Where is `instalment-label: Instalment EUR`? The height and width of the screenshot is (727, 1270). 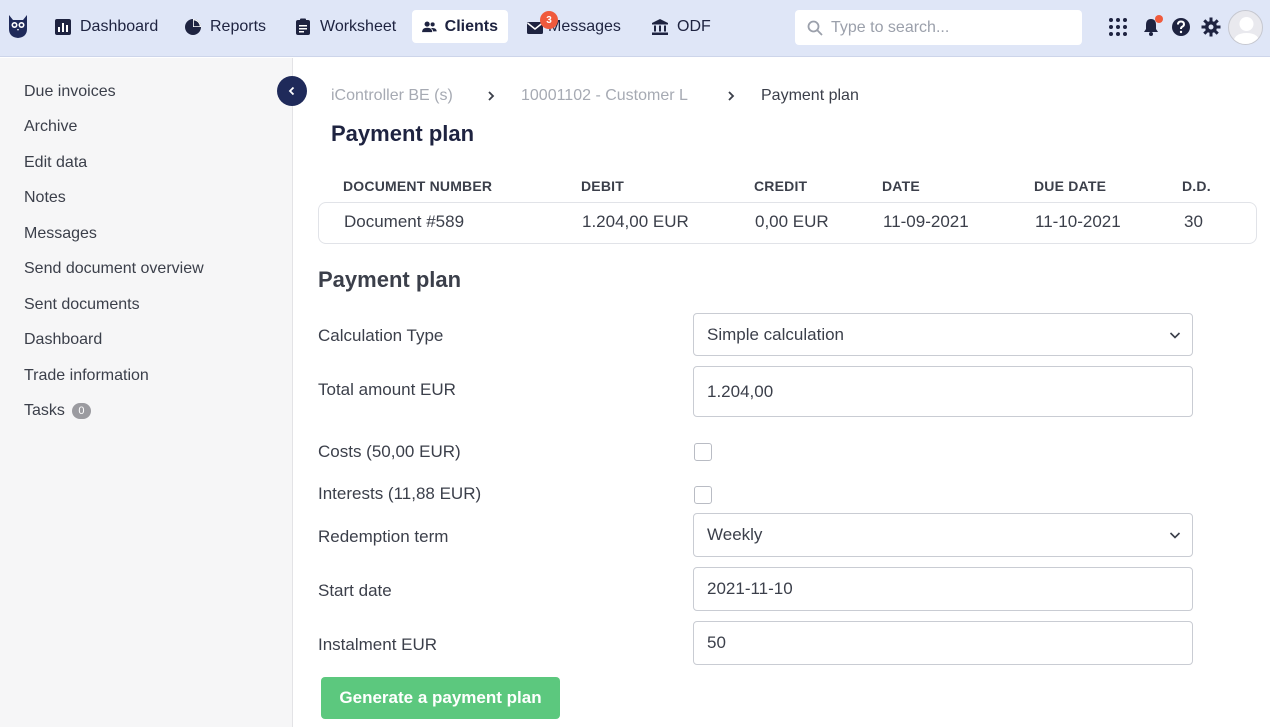
instalment-label: Instalment EUR is located at coordinates (378, 644).